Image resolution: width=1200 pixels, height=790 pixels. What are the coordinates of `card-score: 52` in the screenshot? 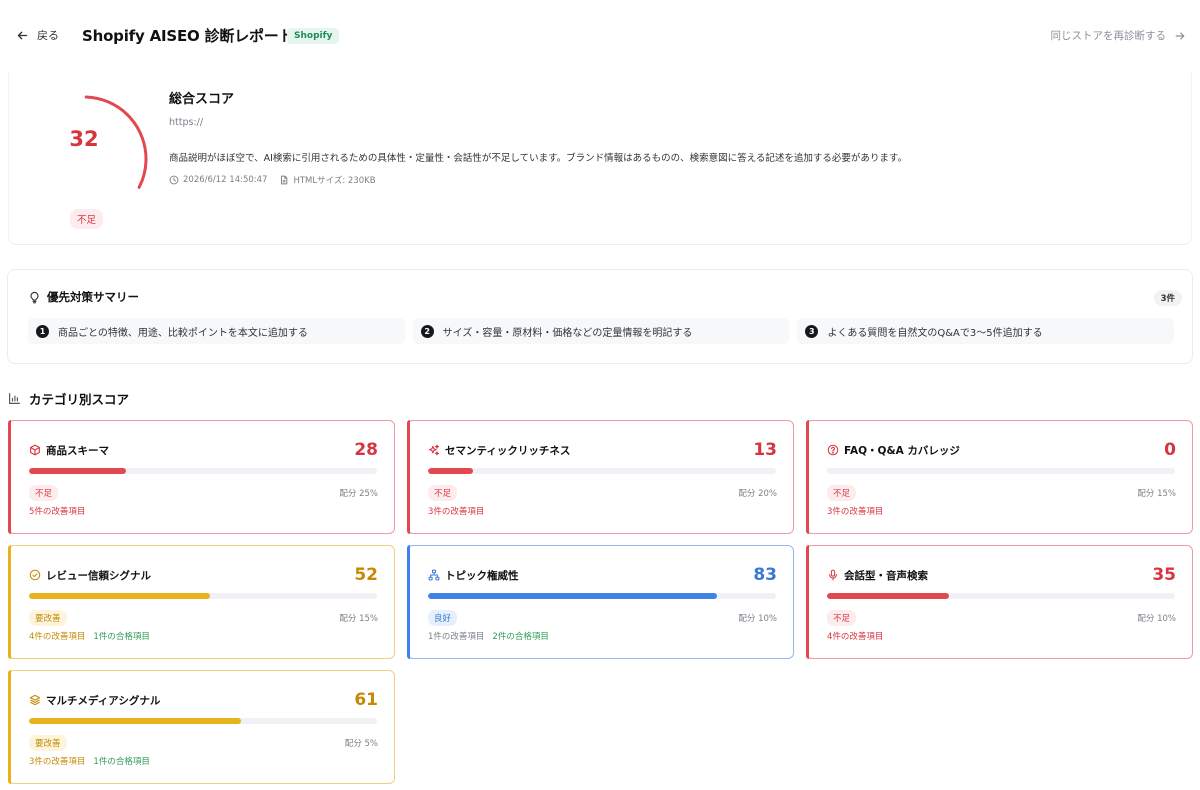 It's located at (366, 575).